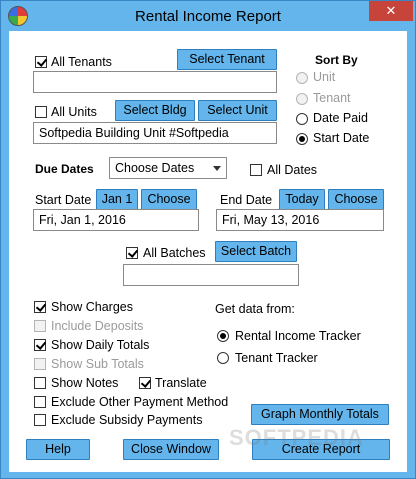 The image size is (416, 479). What do you see at coordinates (391, 11) in the screenshot?
I see `close-window-icon: ✕` at bounding box center [391, 11].